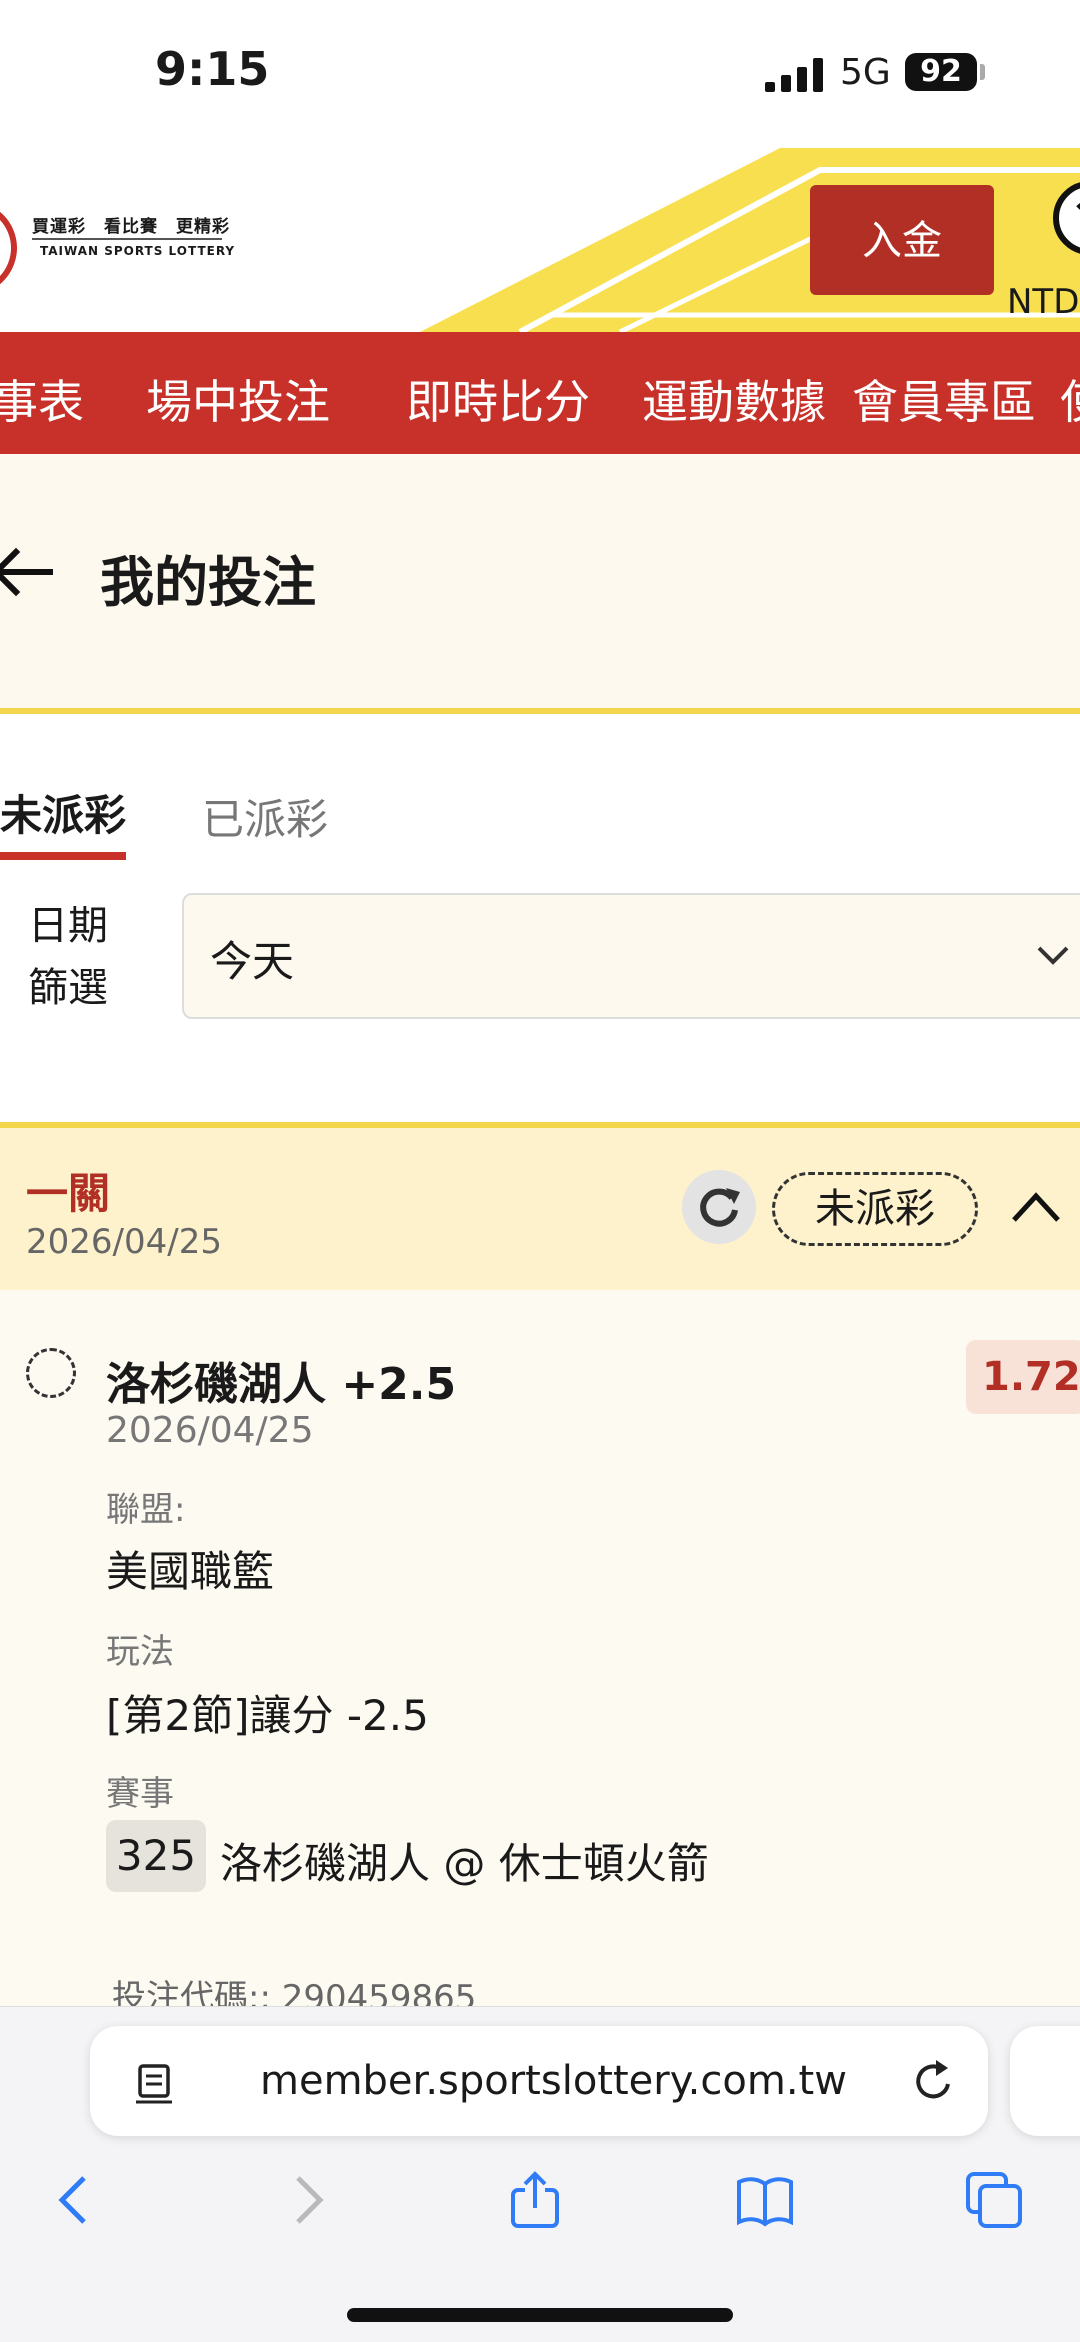 The height and width of the screenshot is (2342, 1080). What do you see at coordinates (994, 2200) in the screenshot?
I see `tabs-icon` at bounding box center [994, 2200].